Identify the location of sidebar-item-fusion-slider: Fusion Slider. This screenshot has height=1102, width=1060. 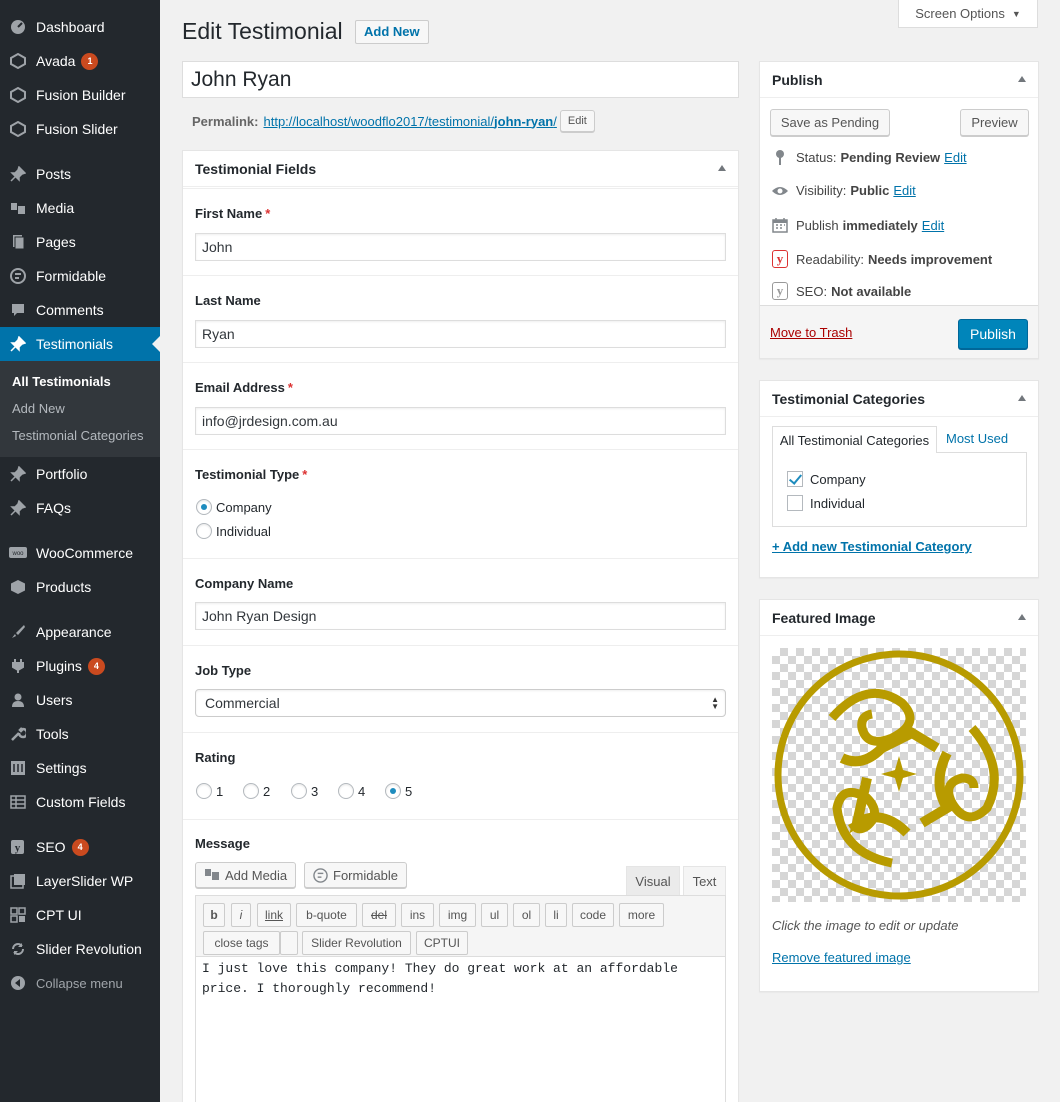
(80, 129).